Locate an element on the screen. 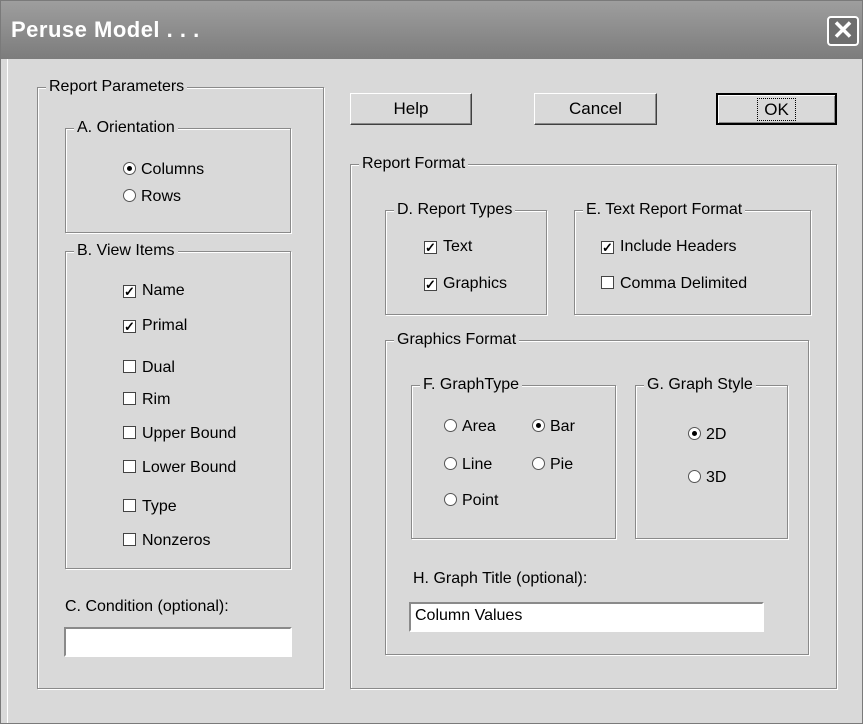 The image size is (863, 724). radio-point: Point is located at coordinates (471, 501).